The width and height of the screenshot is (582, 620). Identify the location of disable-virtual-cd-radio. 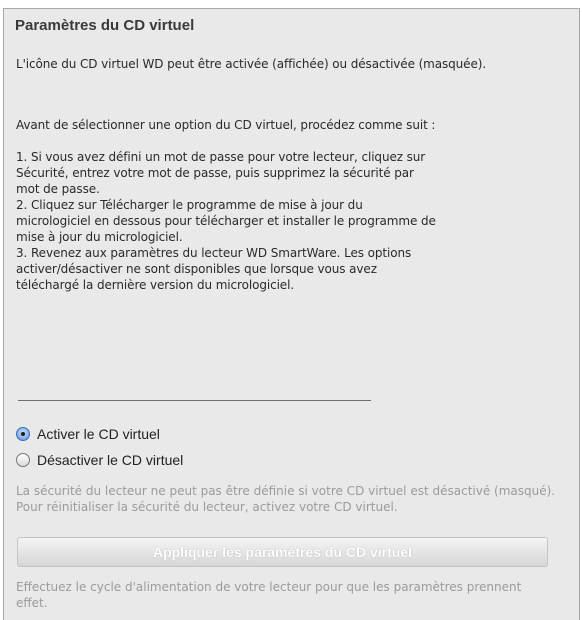
(23, 460).